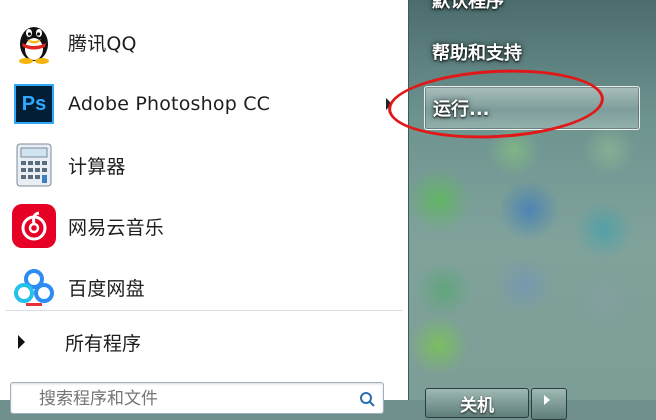 The height and width of the screenshot is (420, 656). What do you see at coordinates (116, 227) in the screenshot?
I see `program-label: 网易云音乐` at bounding box center [116, 227].